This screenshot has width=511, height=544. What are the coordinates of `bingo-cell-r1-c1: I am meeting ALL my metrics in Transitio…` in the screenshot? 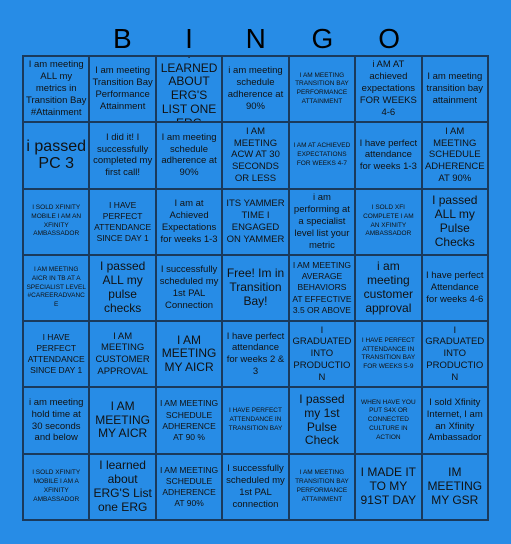 It's located at (56, 89).